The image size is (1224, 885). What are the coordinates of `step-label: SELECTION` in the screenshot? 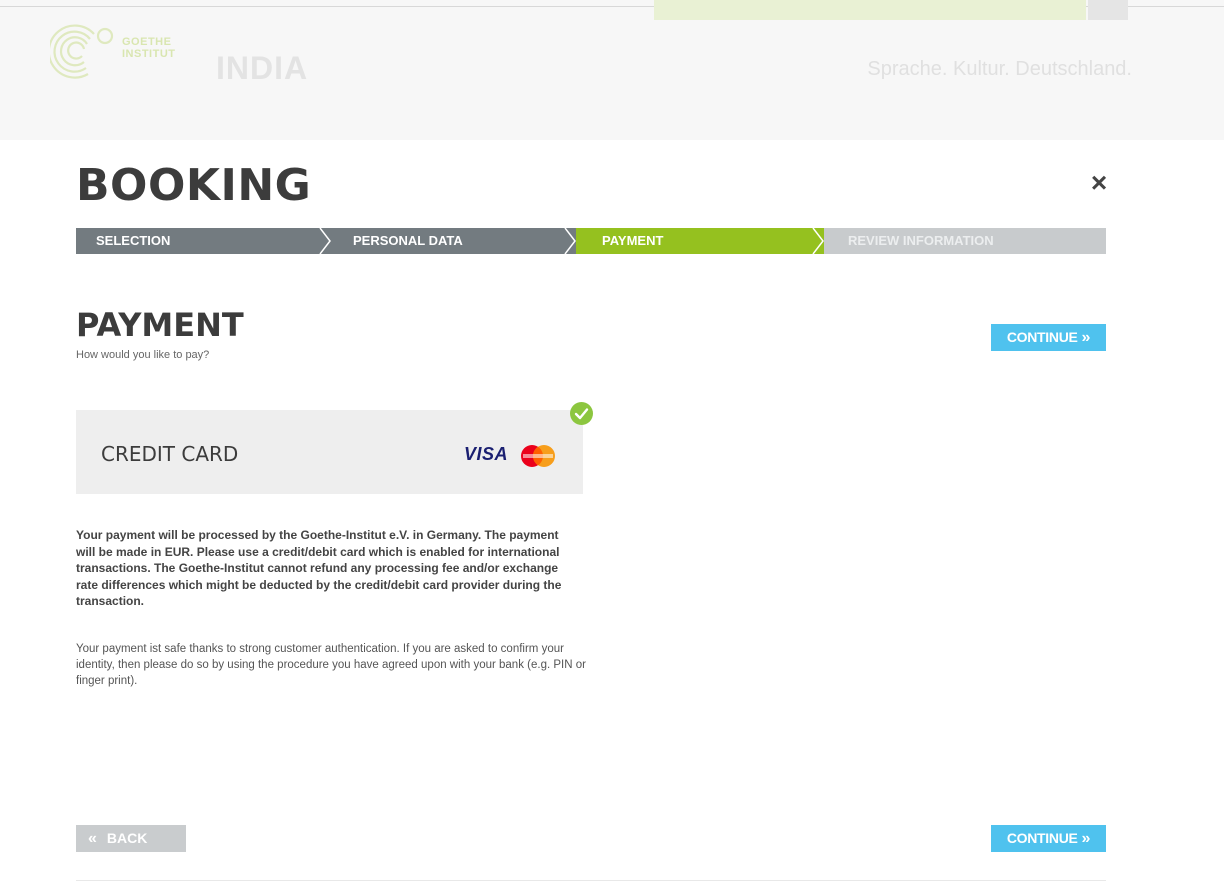 It's located at (133, 240).